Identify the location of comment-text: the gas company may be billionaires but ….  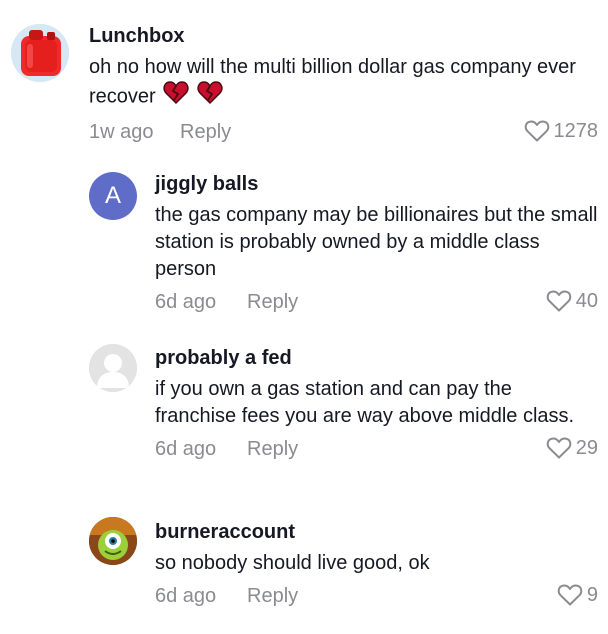
(376, 242).